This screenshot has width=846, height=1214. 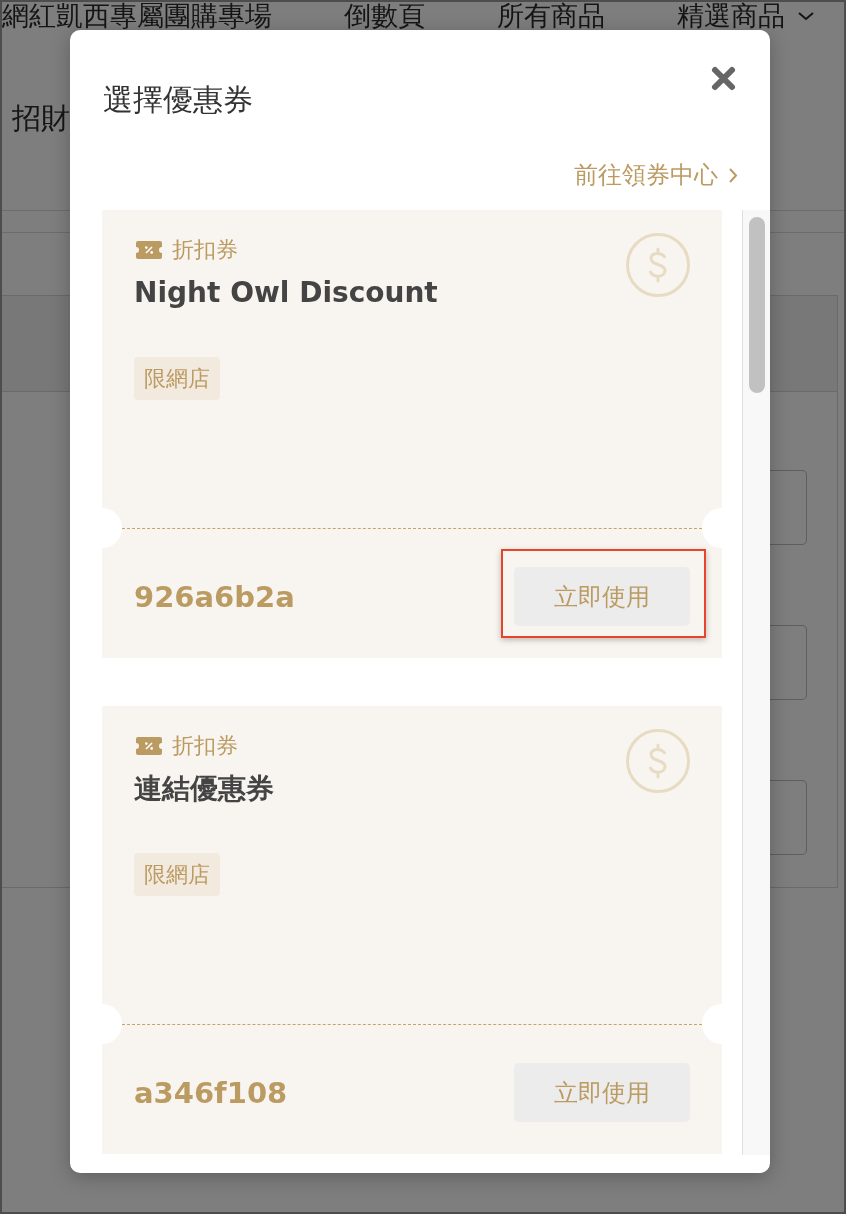 I want to click on nav-link: 精選商品, so click(x=746, y=16).